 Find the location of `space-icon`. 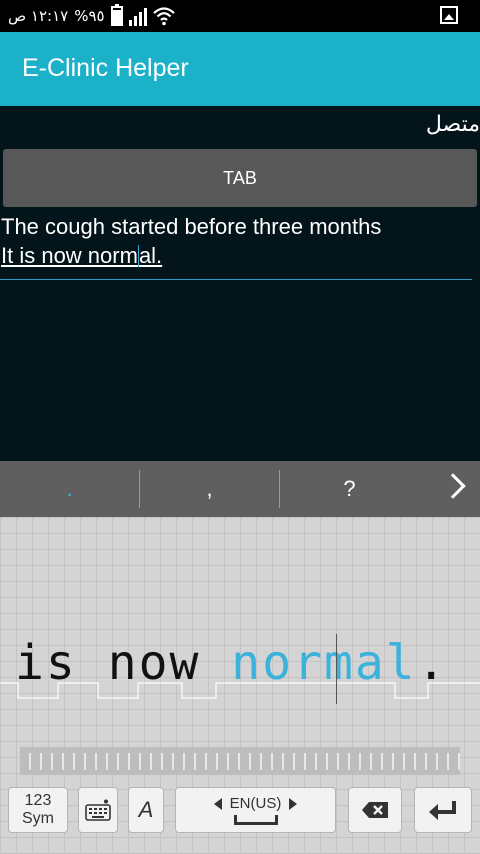

space-icon is located at coordinates (255, 820).